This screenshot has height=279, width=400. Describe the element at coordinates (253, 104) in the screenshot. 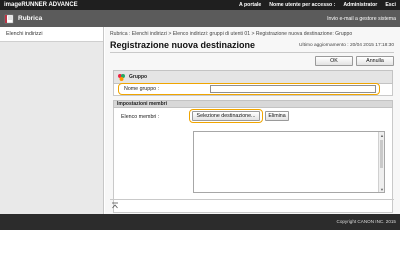

I see `members-section-header: Impostazioni membri` at that location.